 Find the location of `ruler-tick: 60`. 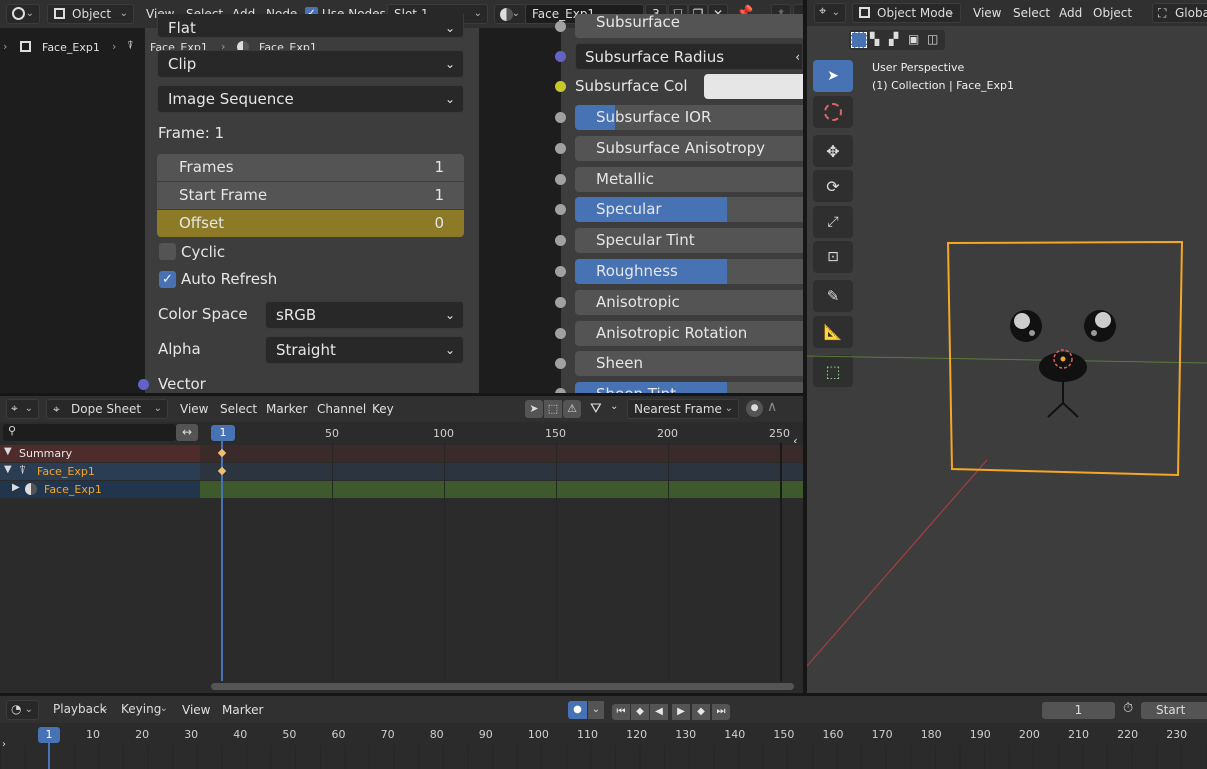

ruler-tick: 60 is located at coordinates (338, 734).